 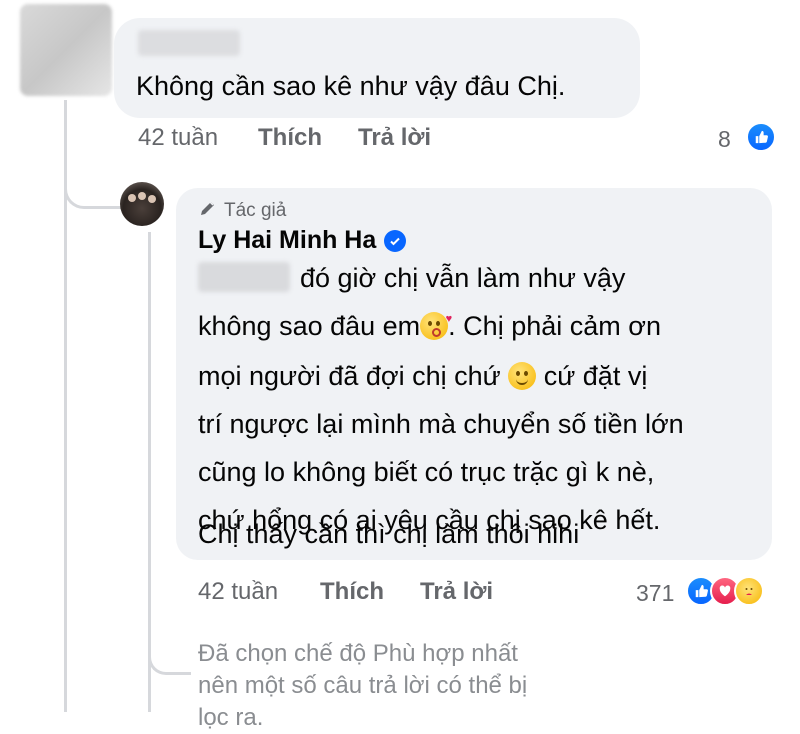 I want to click on reply-line-1: đó giờ chị vẫn làm như vậy, so click(x=463, y=278).